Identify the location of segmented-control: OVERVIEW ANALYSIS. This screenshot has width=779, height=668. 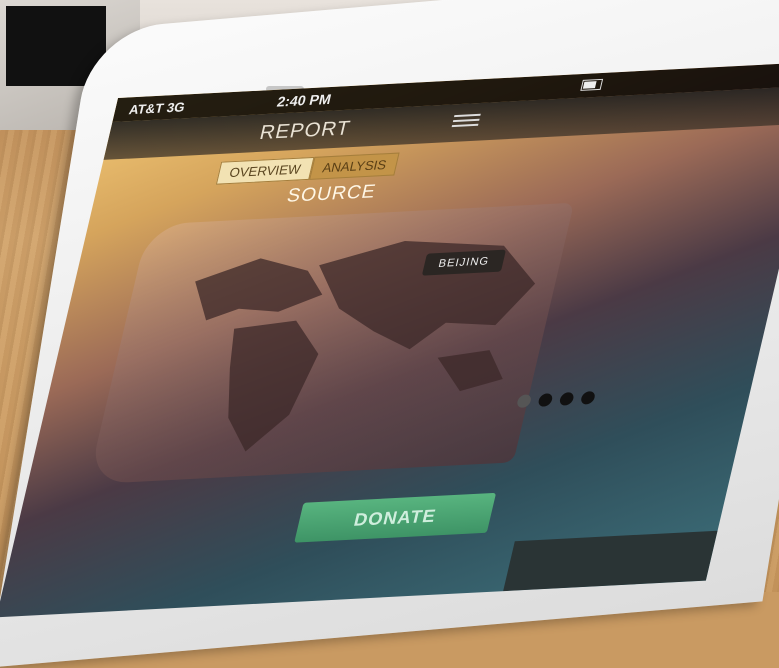
(308, 168).